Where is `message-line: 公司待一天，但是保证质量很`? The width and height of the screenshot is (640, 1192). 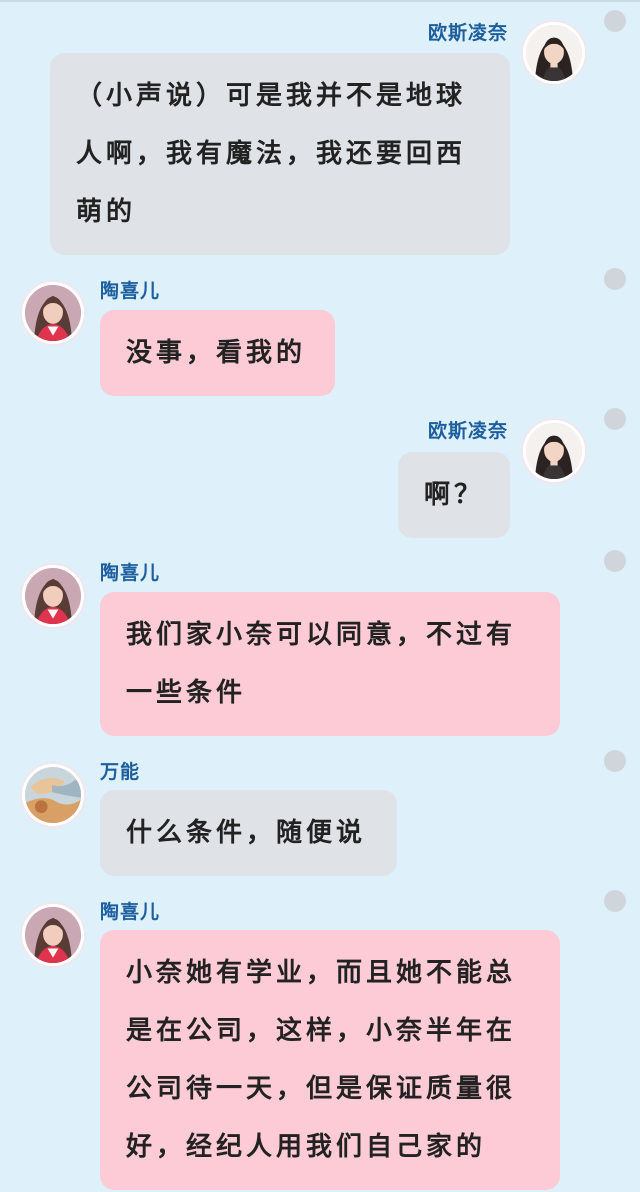 message-line: 公司待一天，但是保证质量很 is located at coordinates (321, 1089).